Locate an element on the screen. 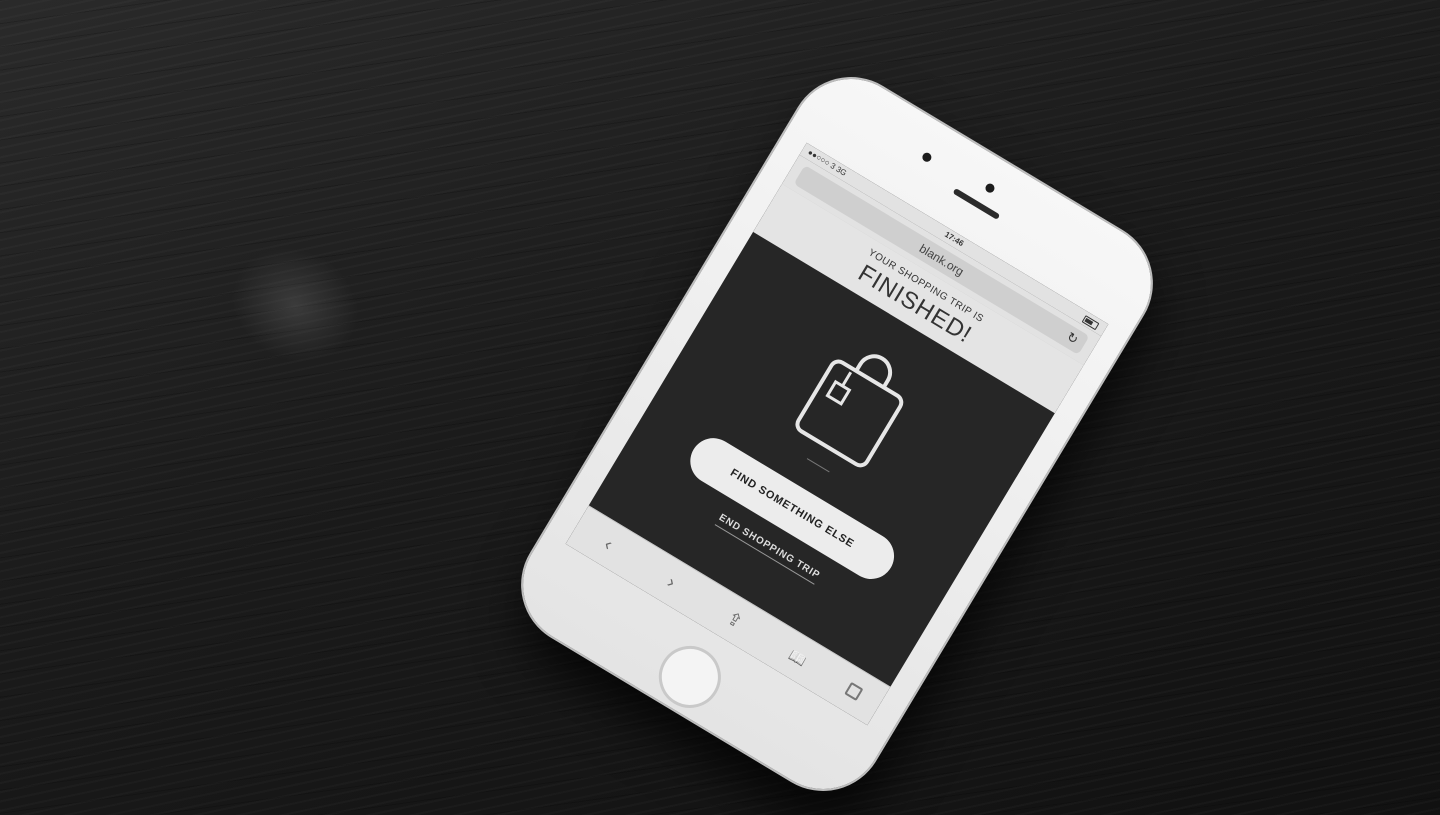 The width and height of the screenshot is (1440, 815). shopping-bag-icon is located at coordinates (849, 411).